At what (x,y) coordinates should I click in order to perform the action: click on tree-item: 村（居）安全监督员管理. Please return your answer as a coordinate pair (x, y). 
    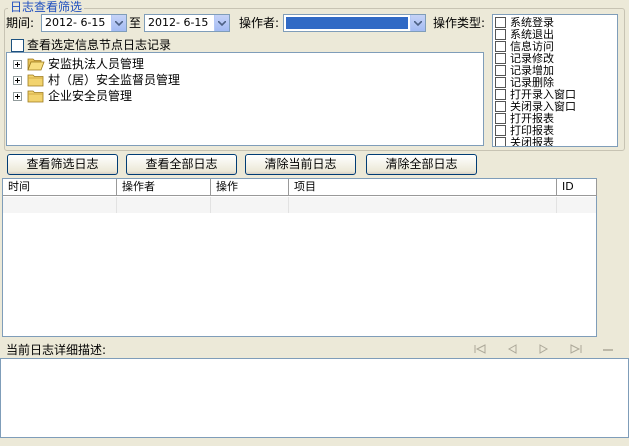
    Looking at the image, I should click on (96, 80).